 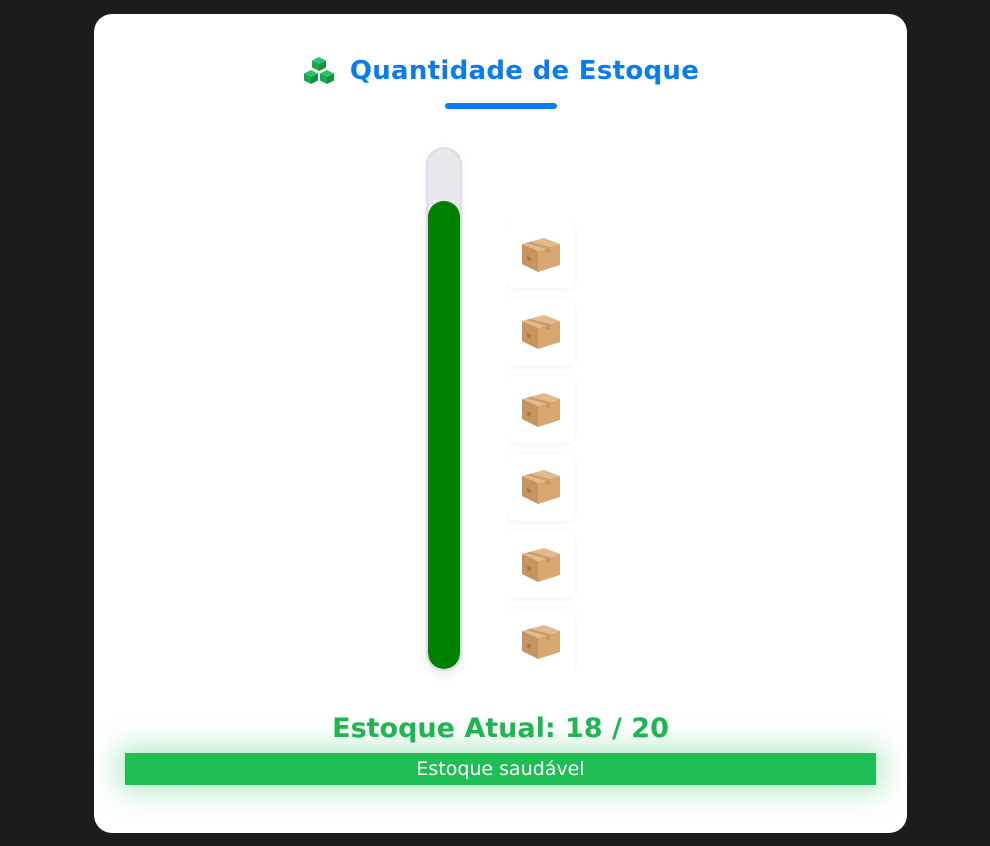 What do you see at coordinates (500, 728) in the screenshot?
I see `stock-value-text: Estoque Atual: 18 / 20` at bounding box center [500, 728].